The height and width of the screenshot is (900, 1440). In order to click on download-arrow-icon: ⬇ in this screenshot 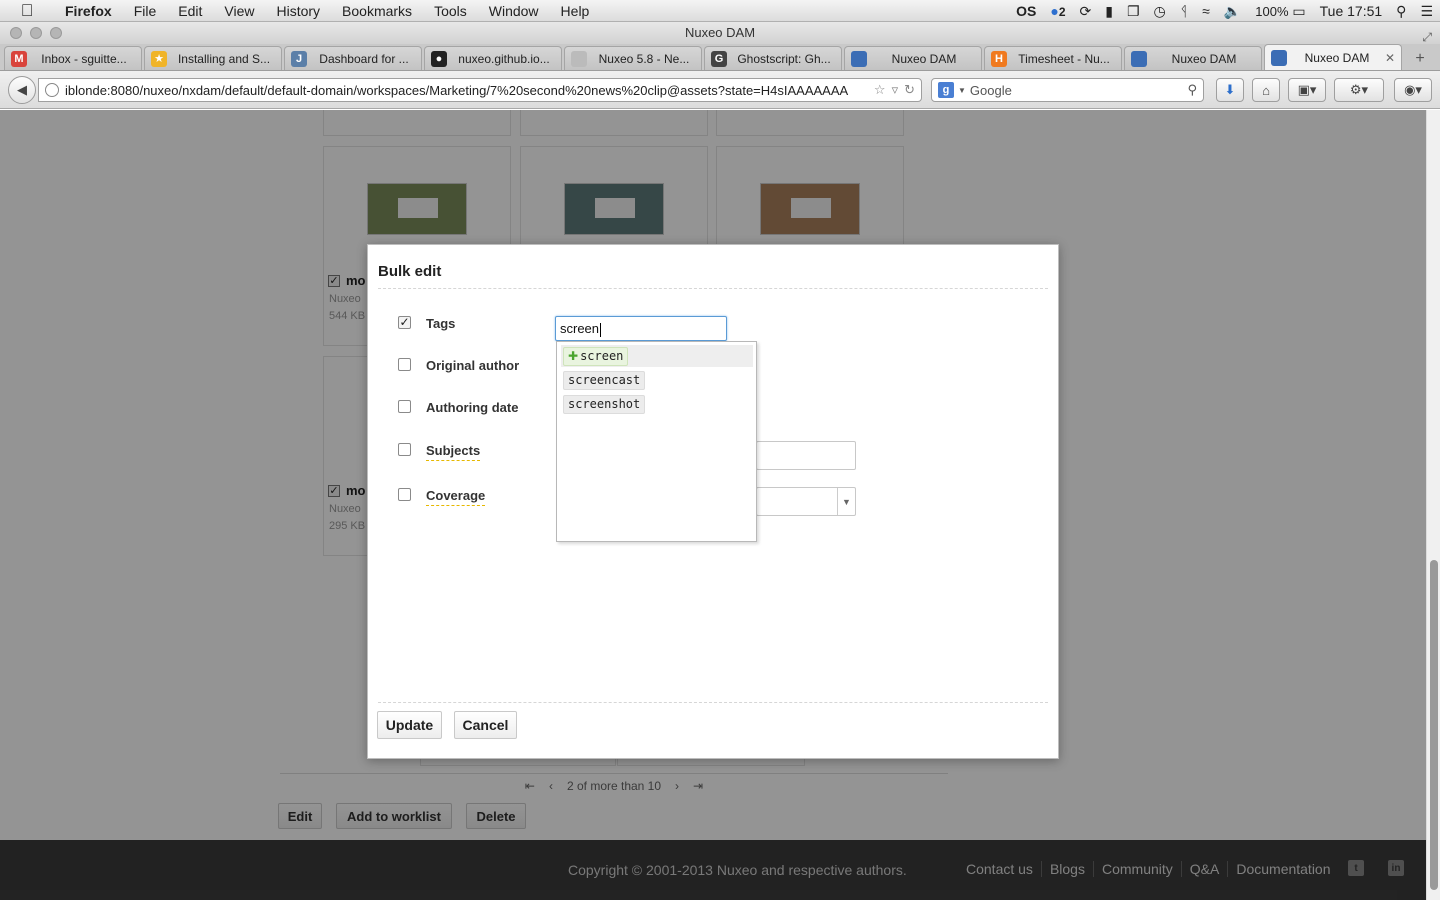, I will do `click(1230, 89)`.